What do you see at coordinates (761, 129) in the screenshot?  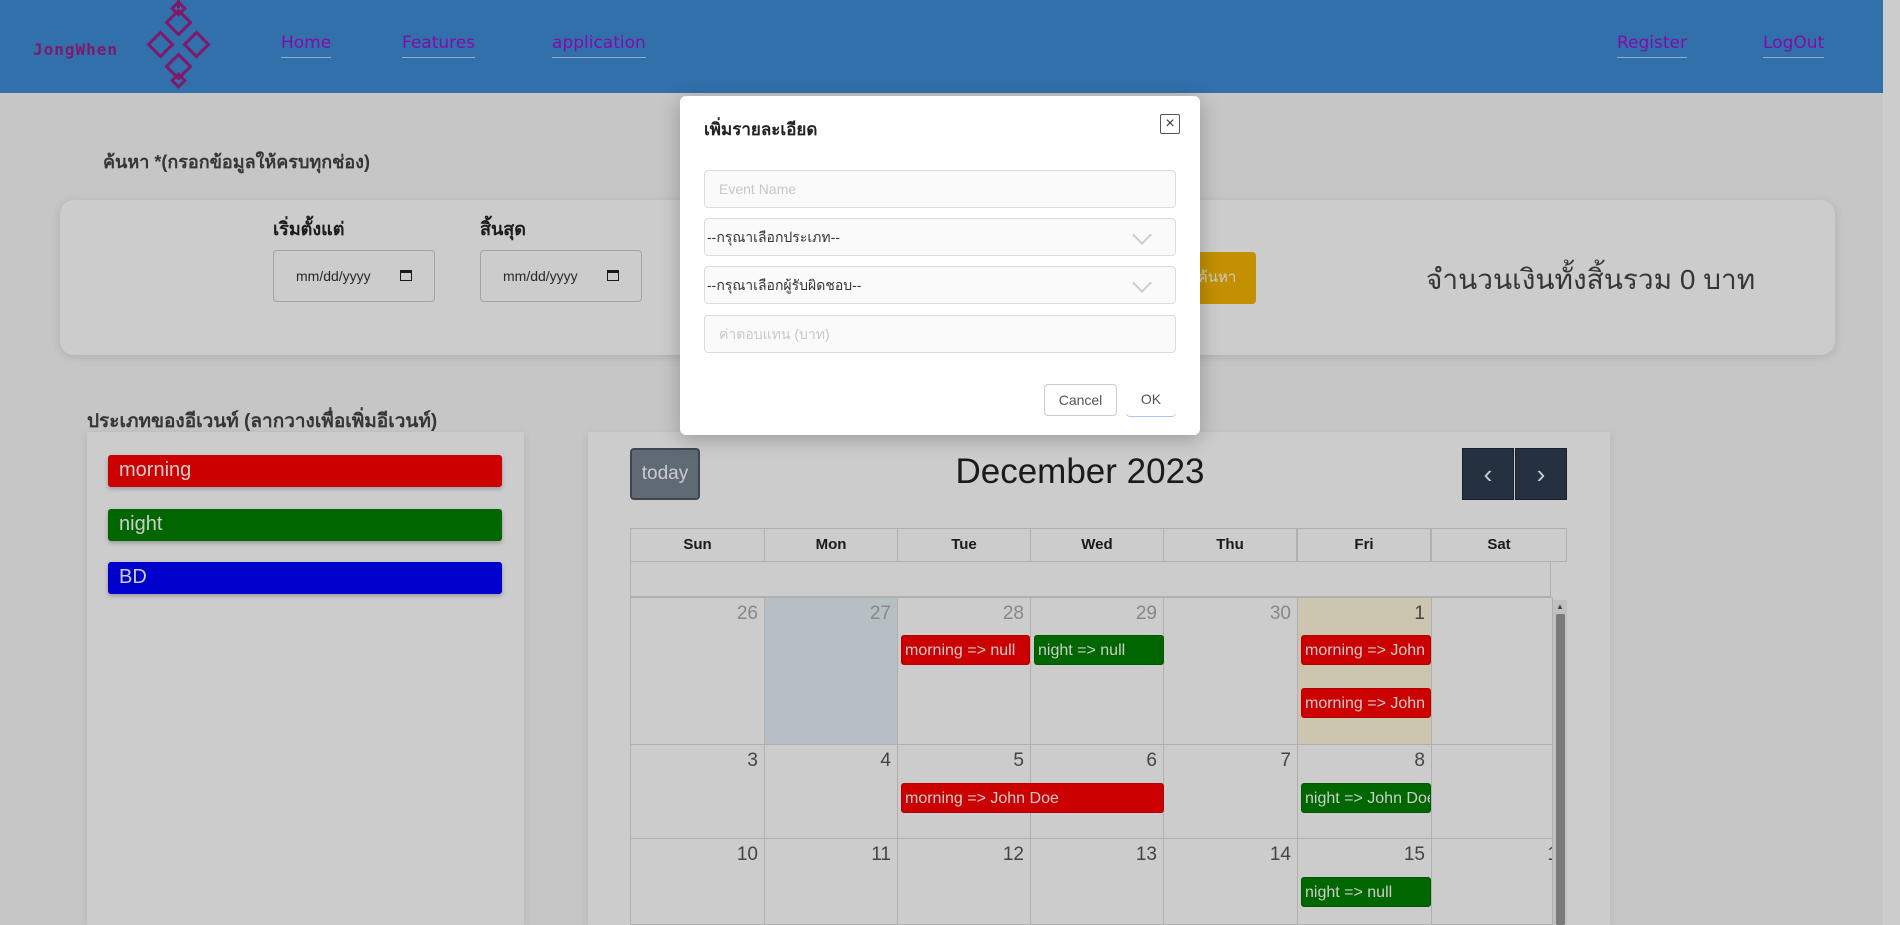 I see `modal-title: เพิ่มรายละเอียด` at bounding box center [761, 129].